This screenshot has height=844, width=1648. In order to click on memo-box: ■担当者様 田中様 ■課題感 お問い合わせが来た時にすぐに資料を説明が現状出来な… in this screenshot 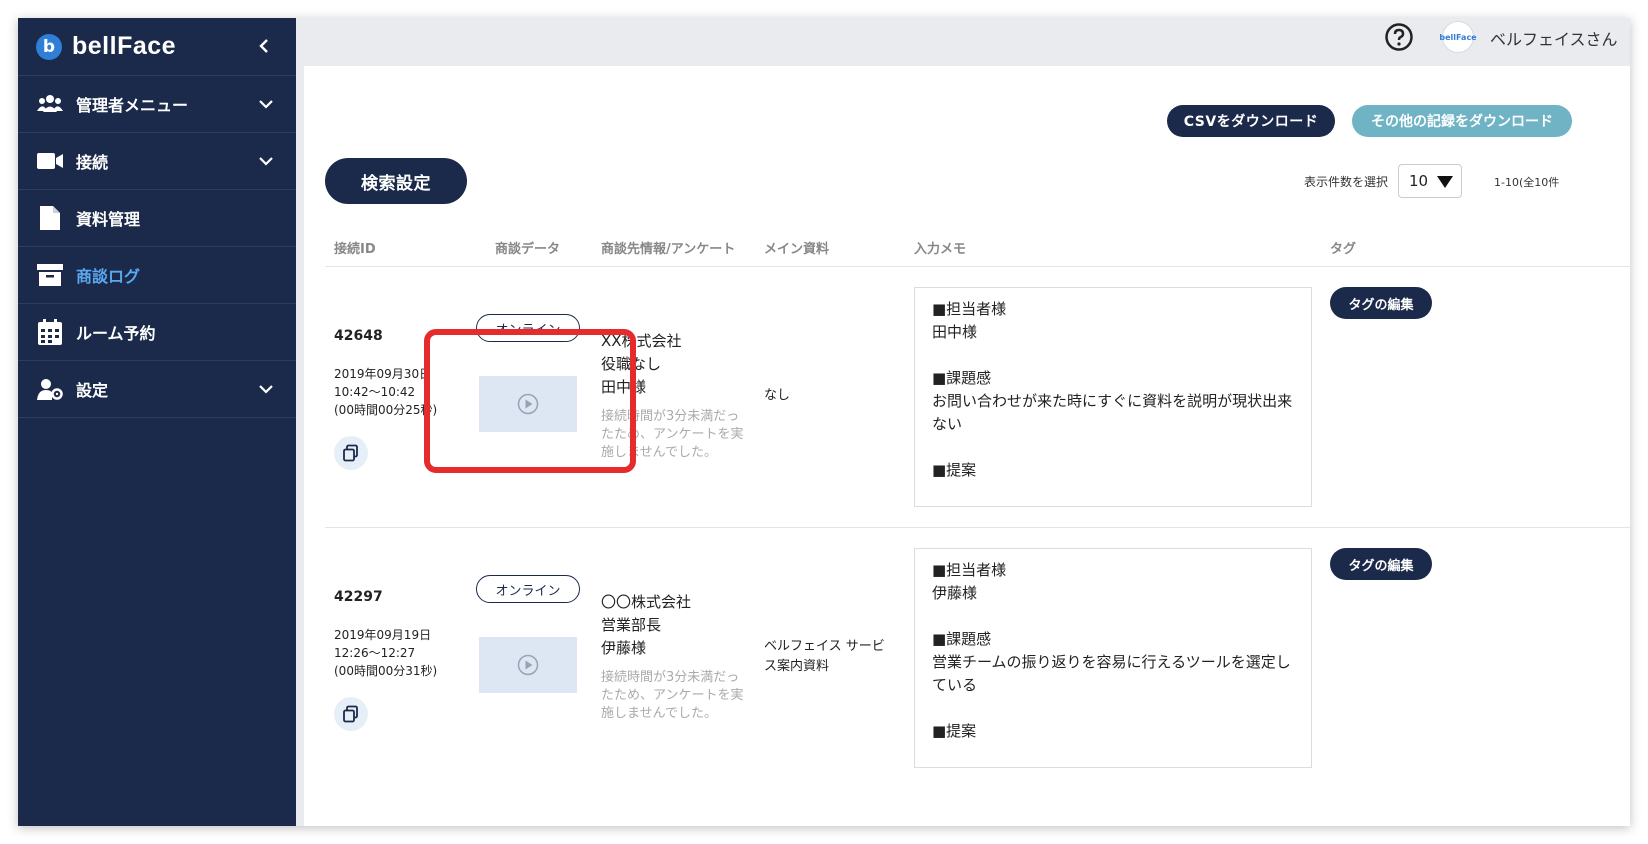, I will do `click(1113, 397)`.